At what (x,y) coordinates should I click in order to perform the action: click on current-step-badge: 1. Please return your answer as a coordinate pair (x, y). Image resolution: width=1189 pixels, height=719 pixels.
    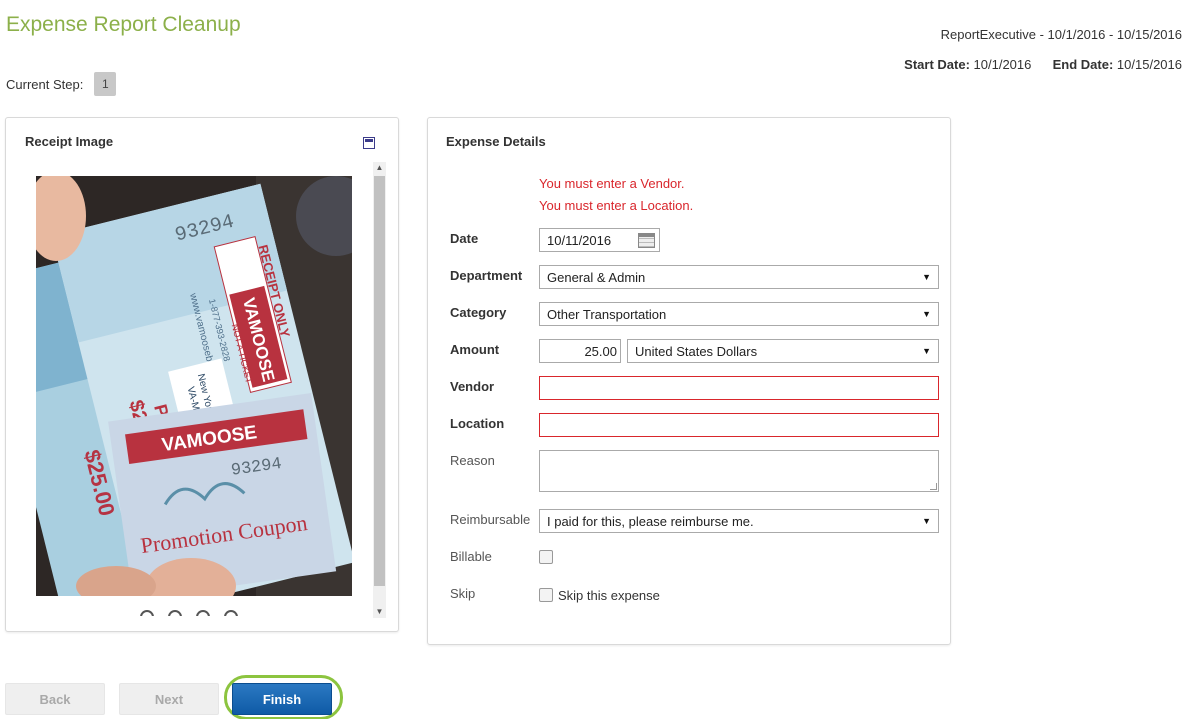
    Looking at the image, I should click on (105, 84).